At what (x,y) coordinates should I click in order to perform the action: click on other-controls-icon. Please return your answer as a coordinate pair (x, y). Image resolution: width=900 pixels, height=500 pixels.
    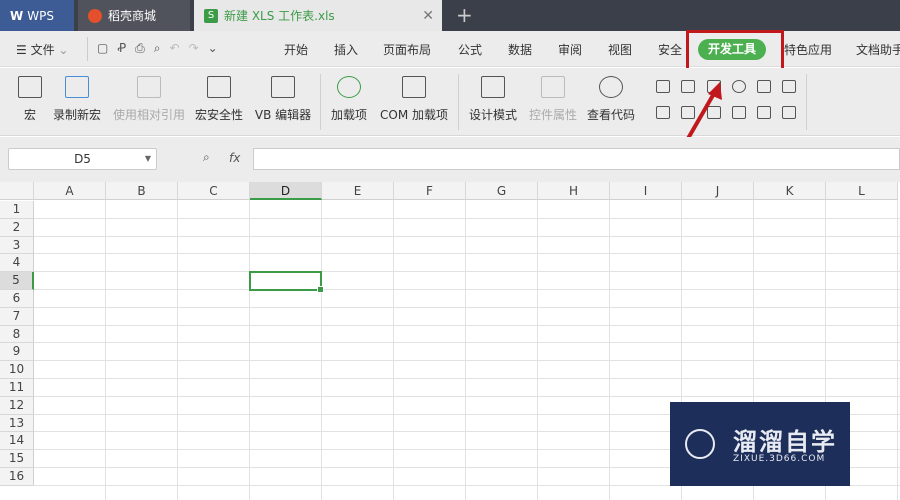
    Looking at the image, I should click on (789, 112).